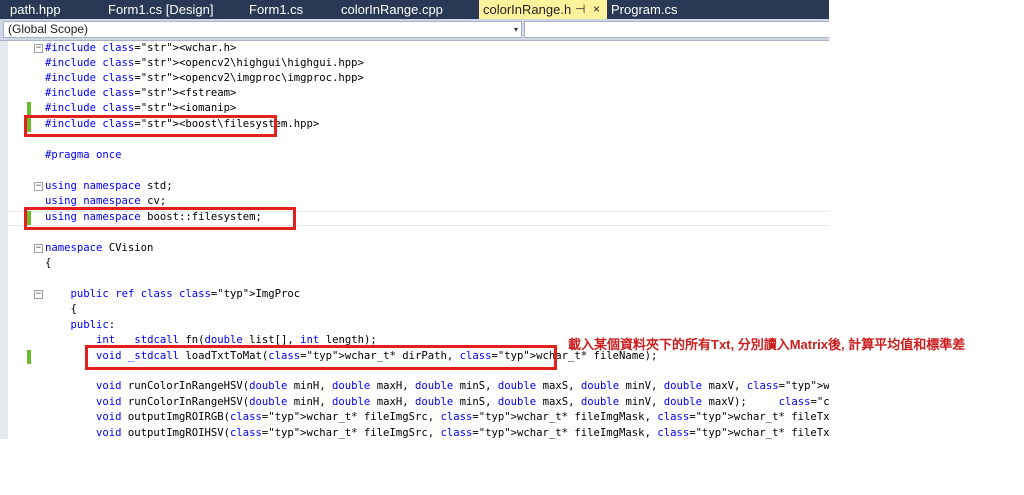 This screenshot has width=1024, height=495. I want to click on tab-label: Form1.cs, so click(276, 9).